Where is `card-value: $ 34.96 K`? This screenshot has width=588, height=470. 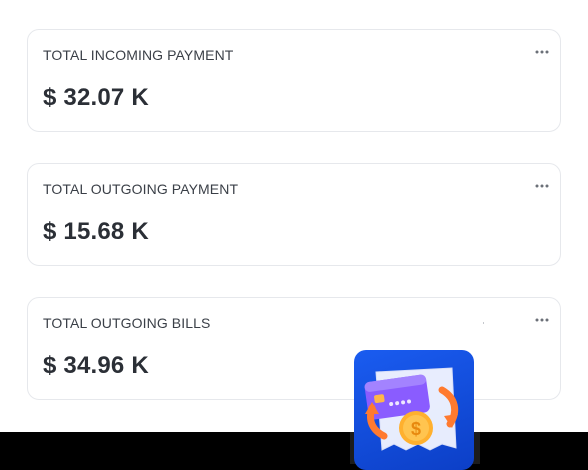 card-value: $ 34.96 K is located at coordinates (96, 365).